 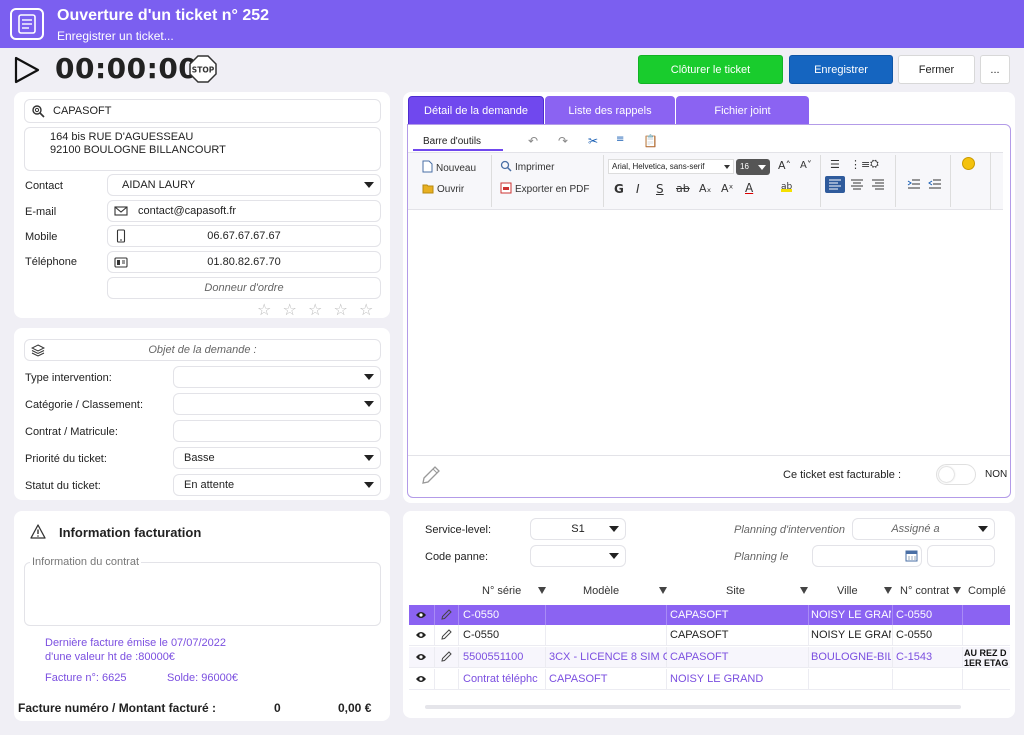 I want to click on service-level-select: S1, so click(x=578, y=529).